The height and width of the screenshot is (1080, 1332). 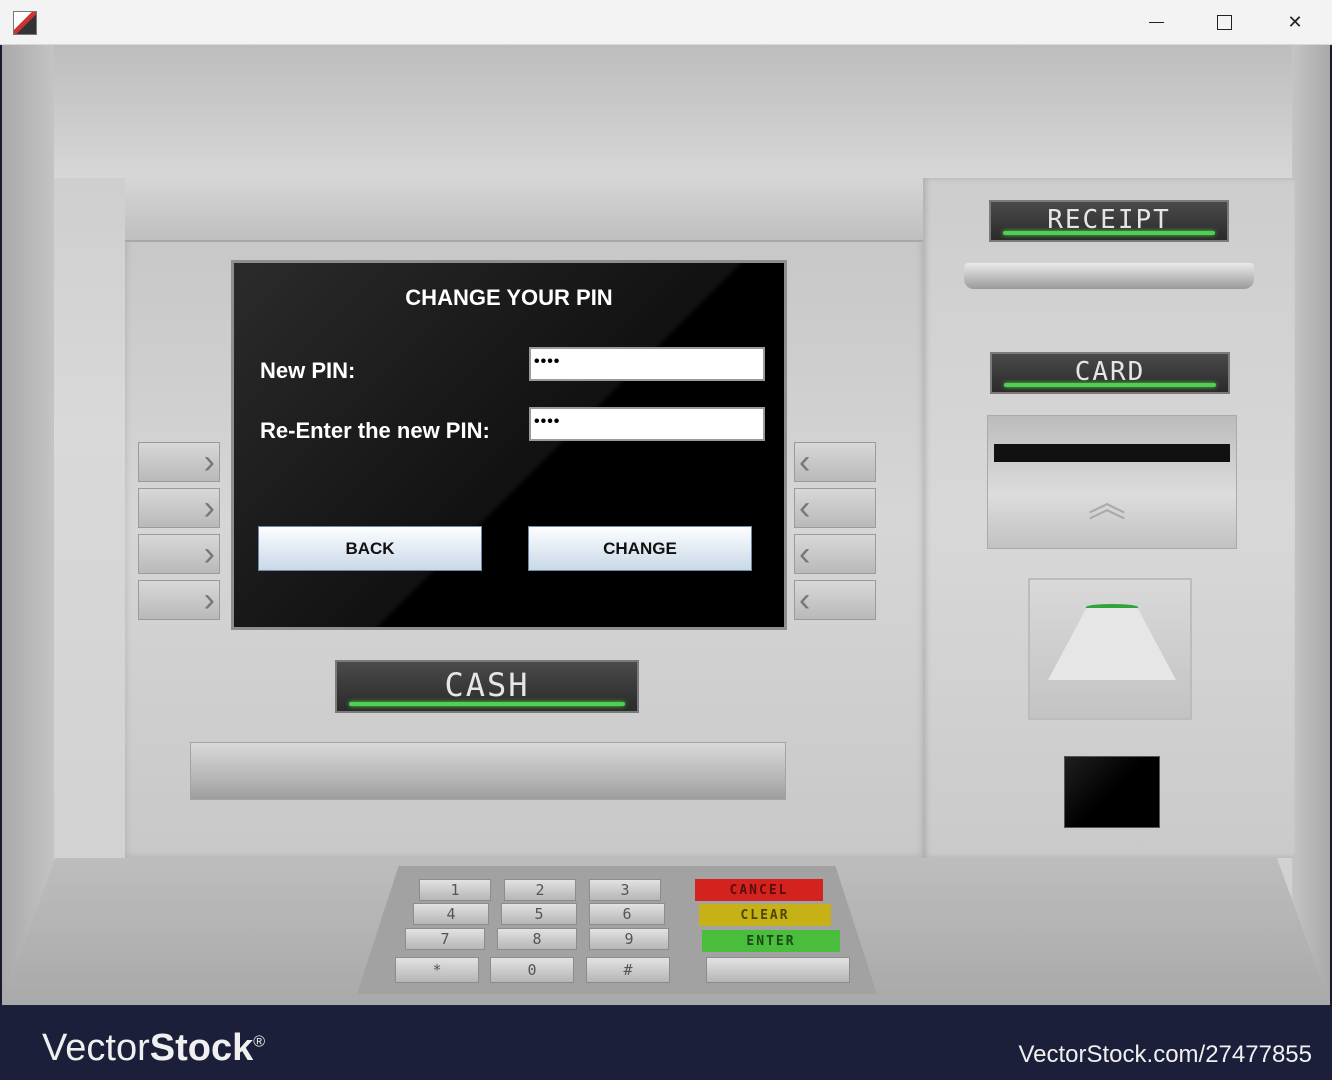 I want to click on enter-key: ENTER, so click(x=771, y=941).